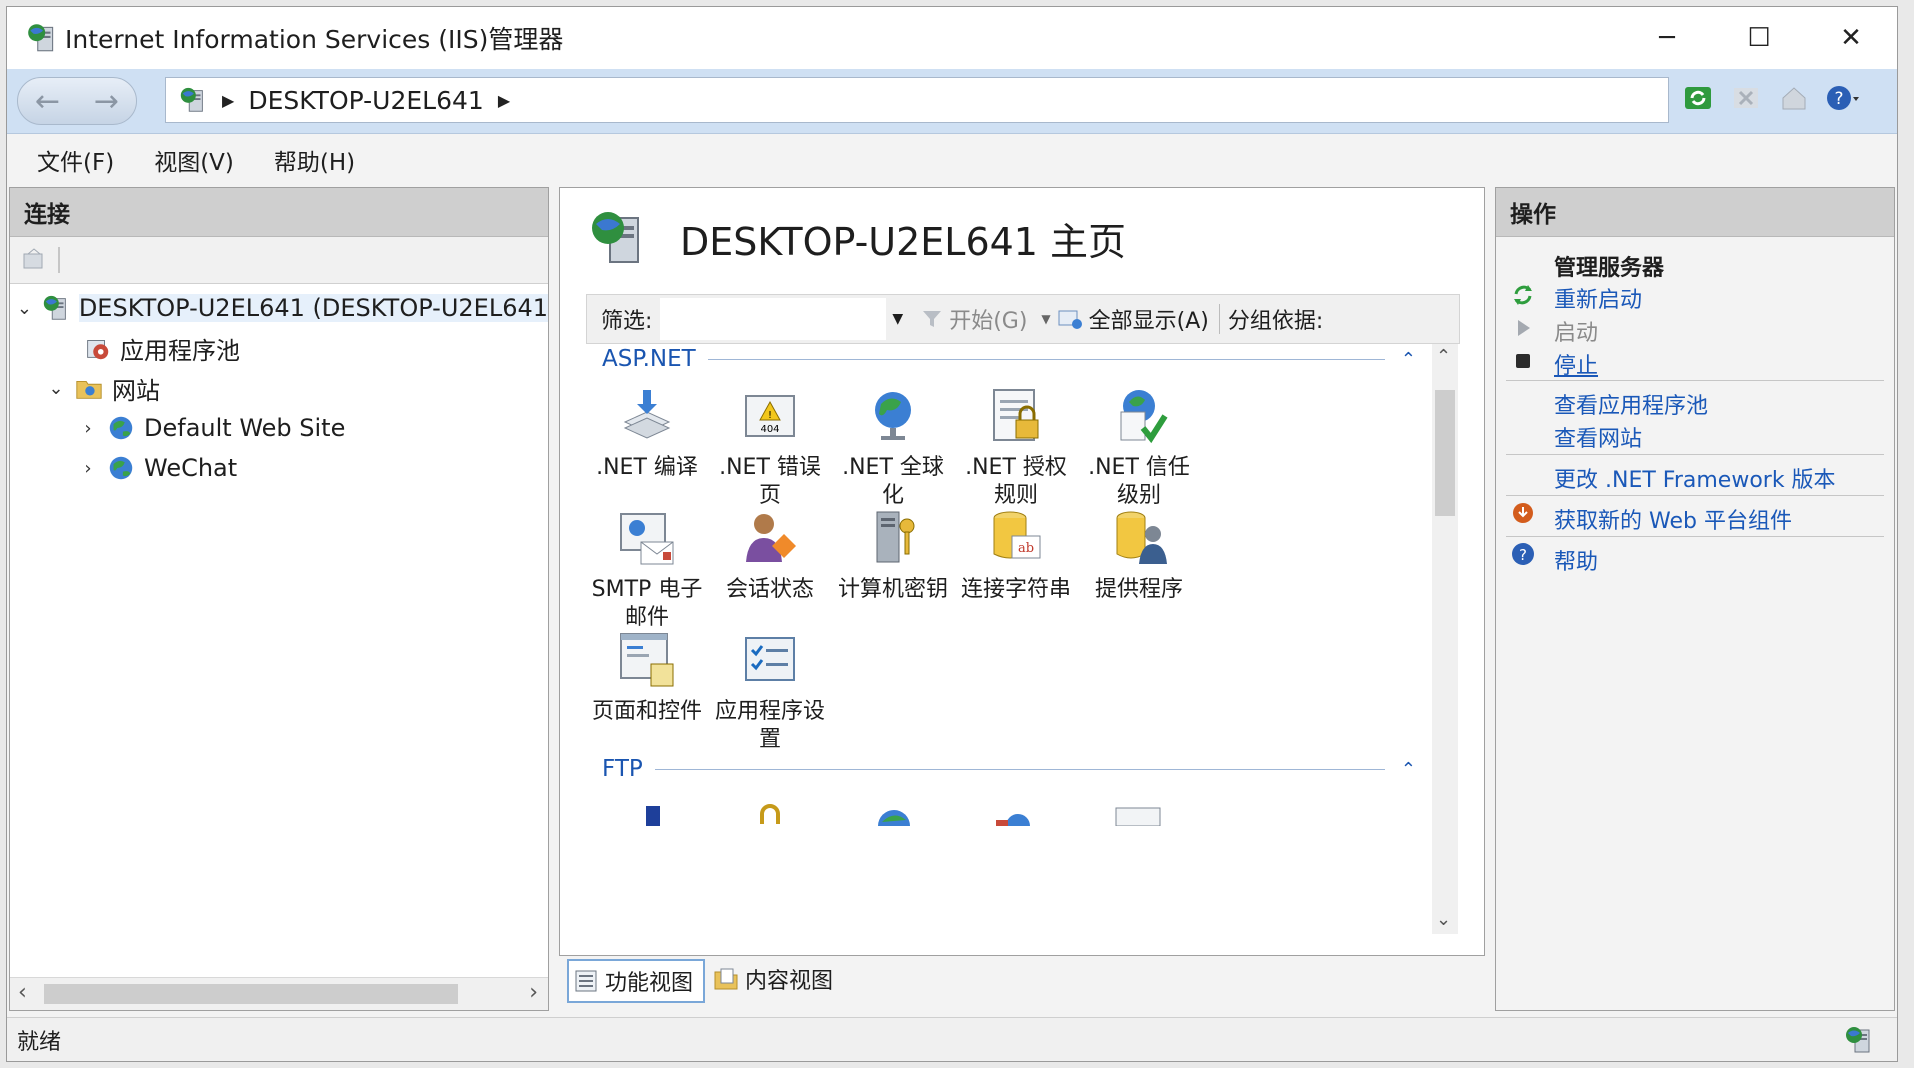 This screenshot has width=1914, height=1068. I want to click on scroll-left-icon: ‹, so click(22, 992).